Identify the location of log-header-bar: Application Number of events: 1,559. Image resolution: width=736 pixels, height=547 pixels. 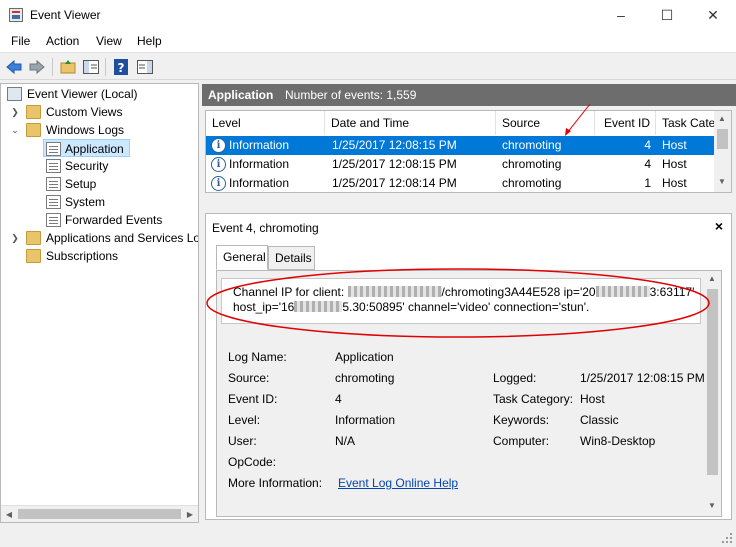
(469, 95).